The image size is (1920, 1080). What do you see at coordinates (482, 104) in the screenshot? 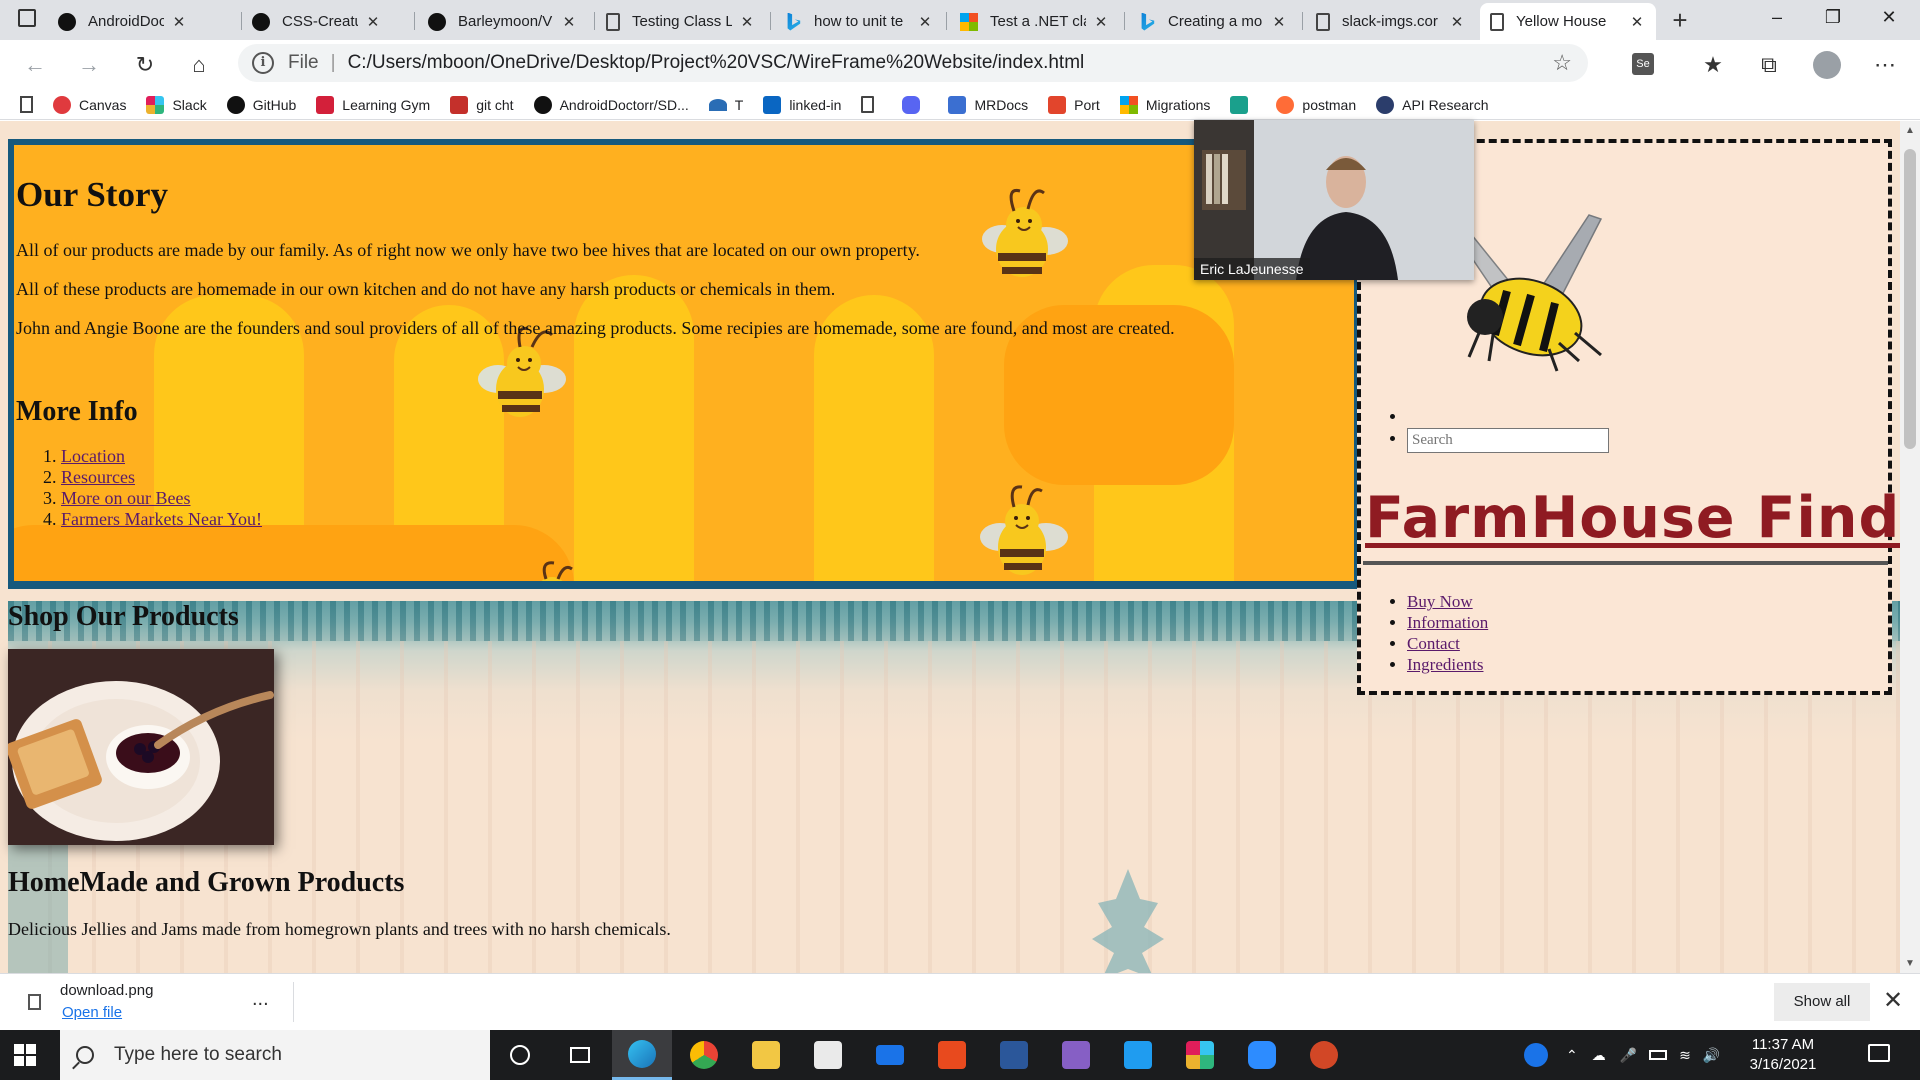
I see `bookmark-git-cht: git cht` at bounding box center [482, 104].